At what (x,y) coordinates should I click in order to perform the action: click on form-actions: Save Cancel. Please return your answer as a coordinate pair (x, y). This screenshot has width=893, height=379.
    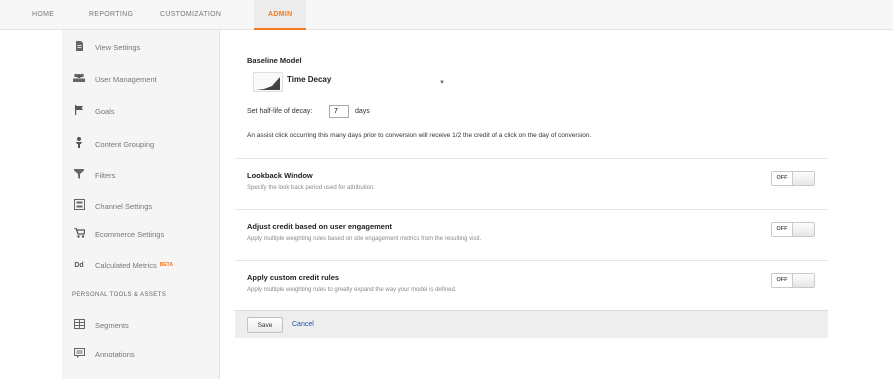
    Looking at the image, I should click on (531, 324).